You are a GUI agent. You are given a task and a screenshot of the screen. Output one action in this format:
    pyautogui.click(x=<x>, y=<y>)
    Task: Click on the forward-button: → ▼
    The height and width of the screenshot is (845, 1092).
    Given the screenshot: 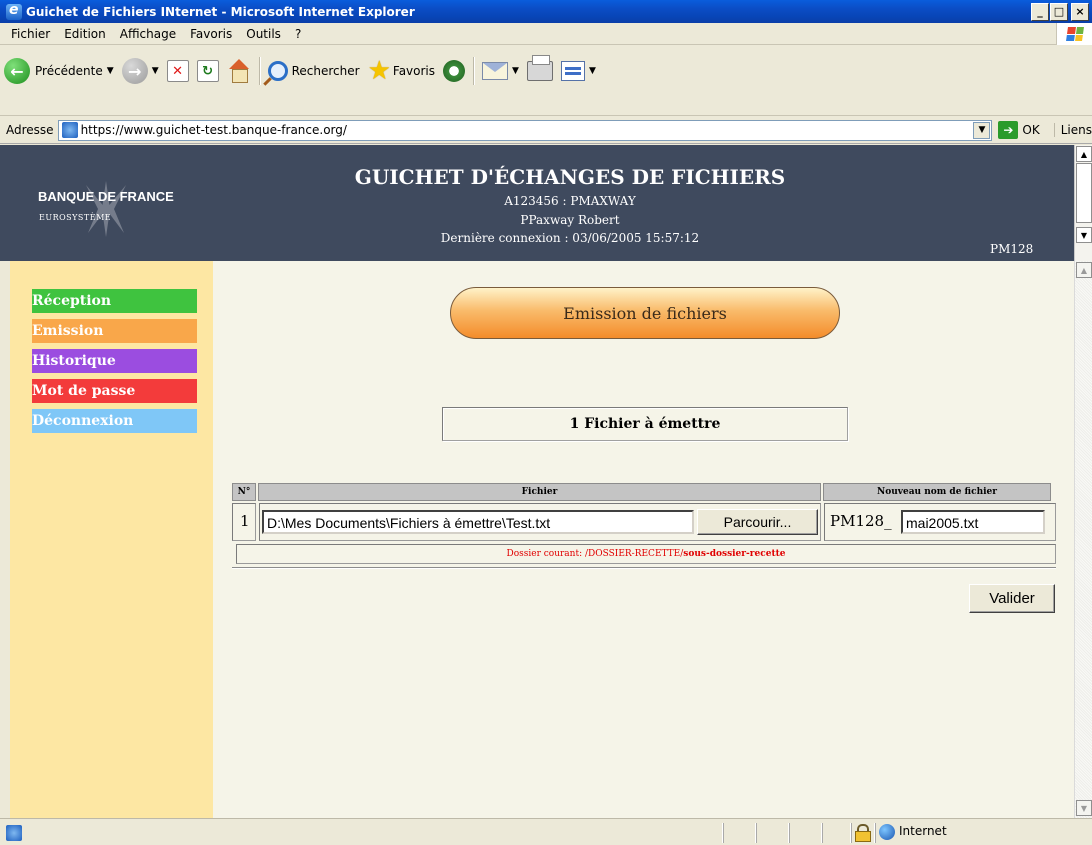 What is the action you would take?
    pyautogui.click(x=140, y=71)
    